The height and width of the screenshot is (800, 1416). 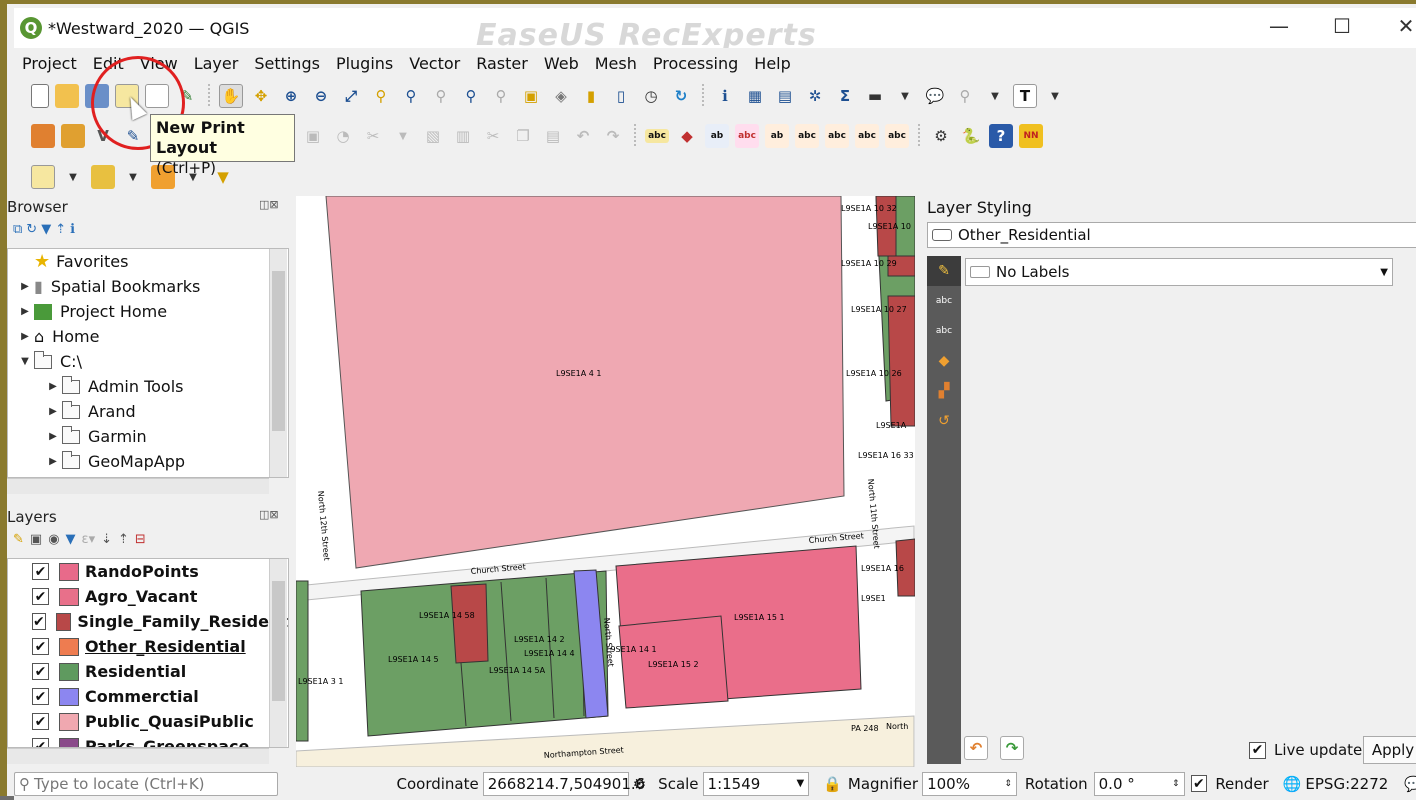 I want to click on filter-expression-icon: ε▾, so click(x=89, y=539).